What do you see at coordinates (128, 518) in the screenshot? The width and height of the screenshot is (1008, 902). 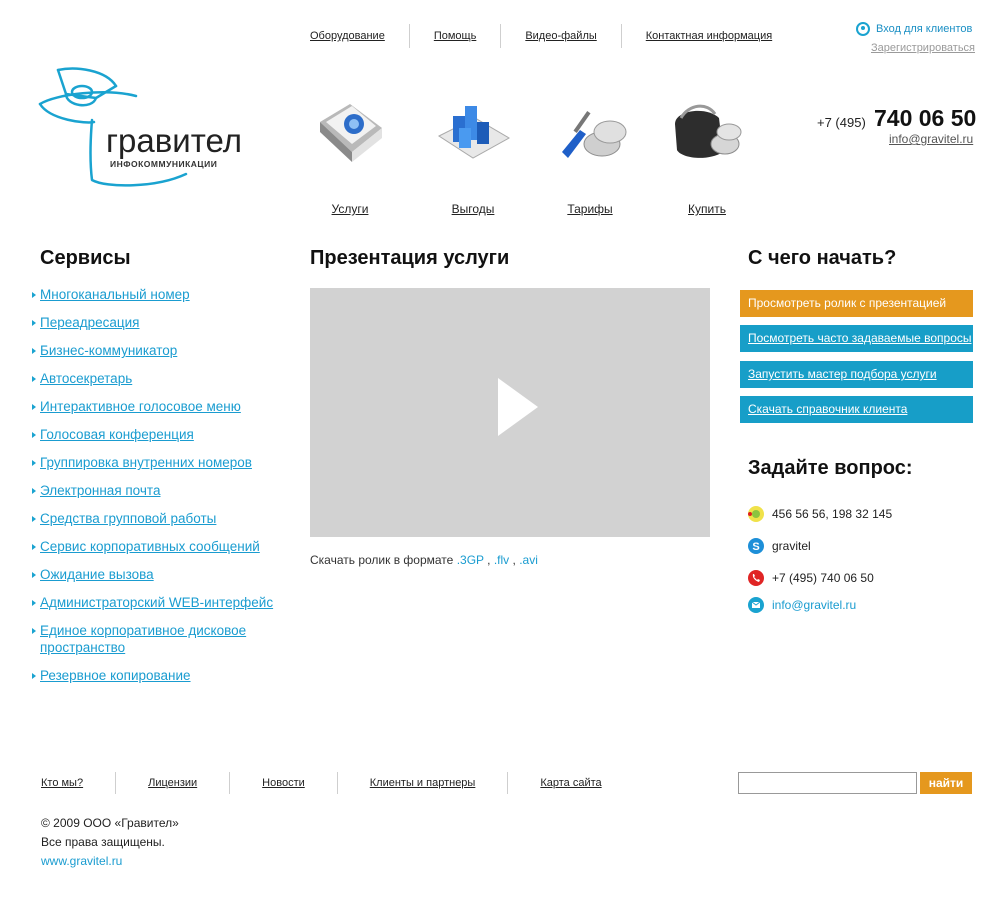 I see `service-link: Средства групповой работы` at bounding box center [128, 518].